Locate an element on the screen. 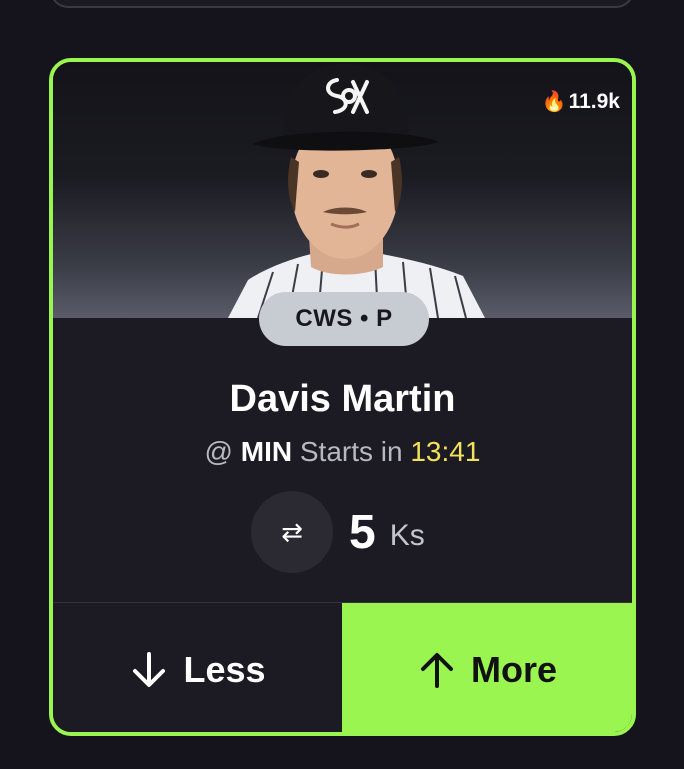 Image resolution: width=684 pixels, height=769 pixels. matchup-prefix: @ is located at coordinates (218, 451).